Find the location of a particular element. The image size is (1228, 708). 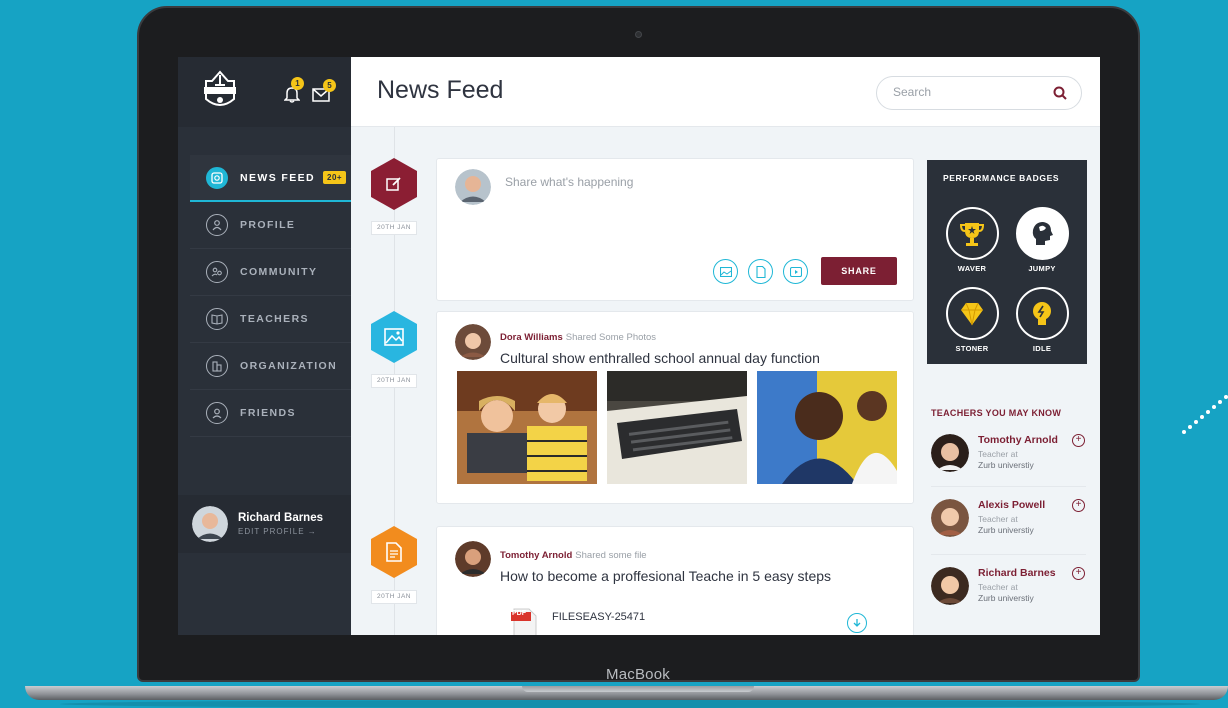

sidebar-item-news-feed: NEWS FEED 20+ is located at coordinates (270, 178).